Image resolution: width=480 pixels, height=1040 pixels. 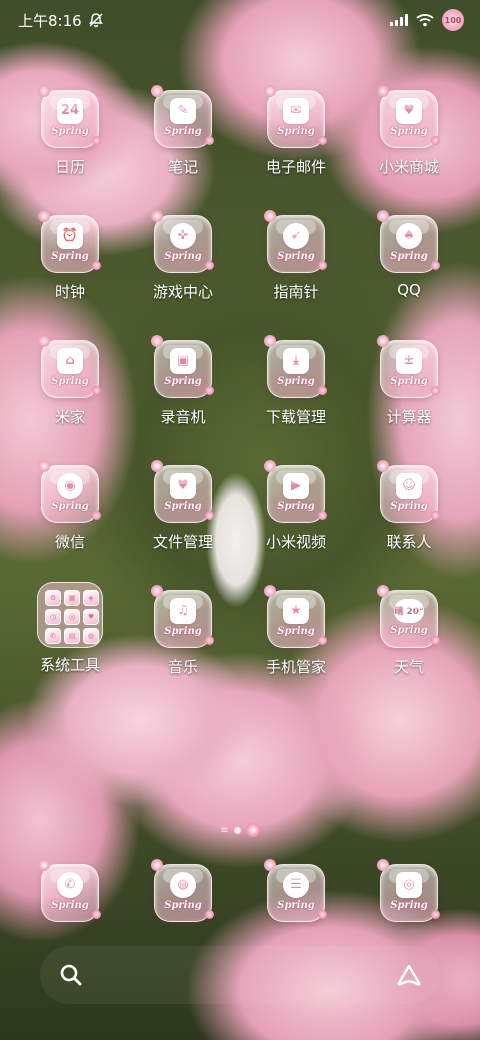 I want to click on shopping-bag-icon: ♥ Spring, so click(x=408, y=116).